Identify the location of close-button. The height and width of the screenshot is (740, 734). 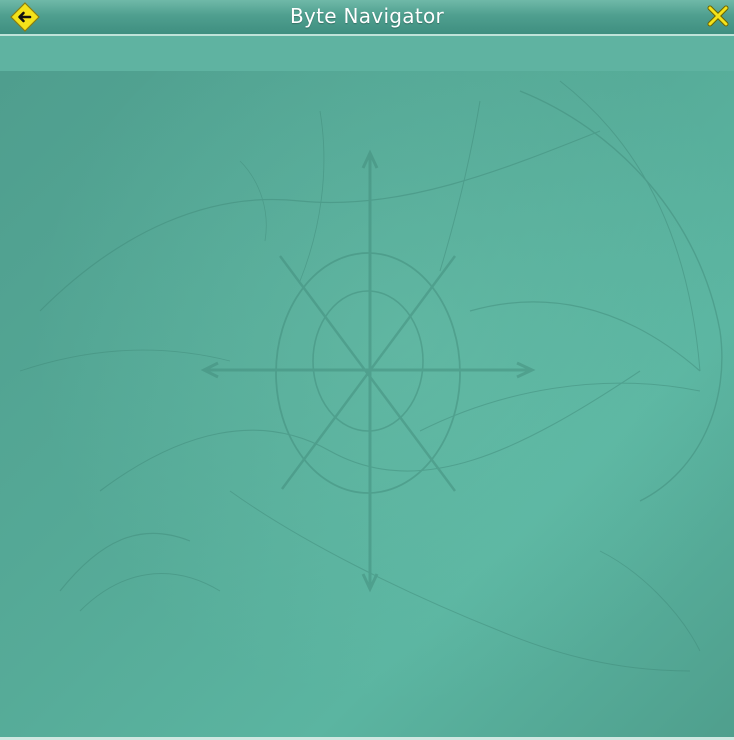
(718, 16).